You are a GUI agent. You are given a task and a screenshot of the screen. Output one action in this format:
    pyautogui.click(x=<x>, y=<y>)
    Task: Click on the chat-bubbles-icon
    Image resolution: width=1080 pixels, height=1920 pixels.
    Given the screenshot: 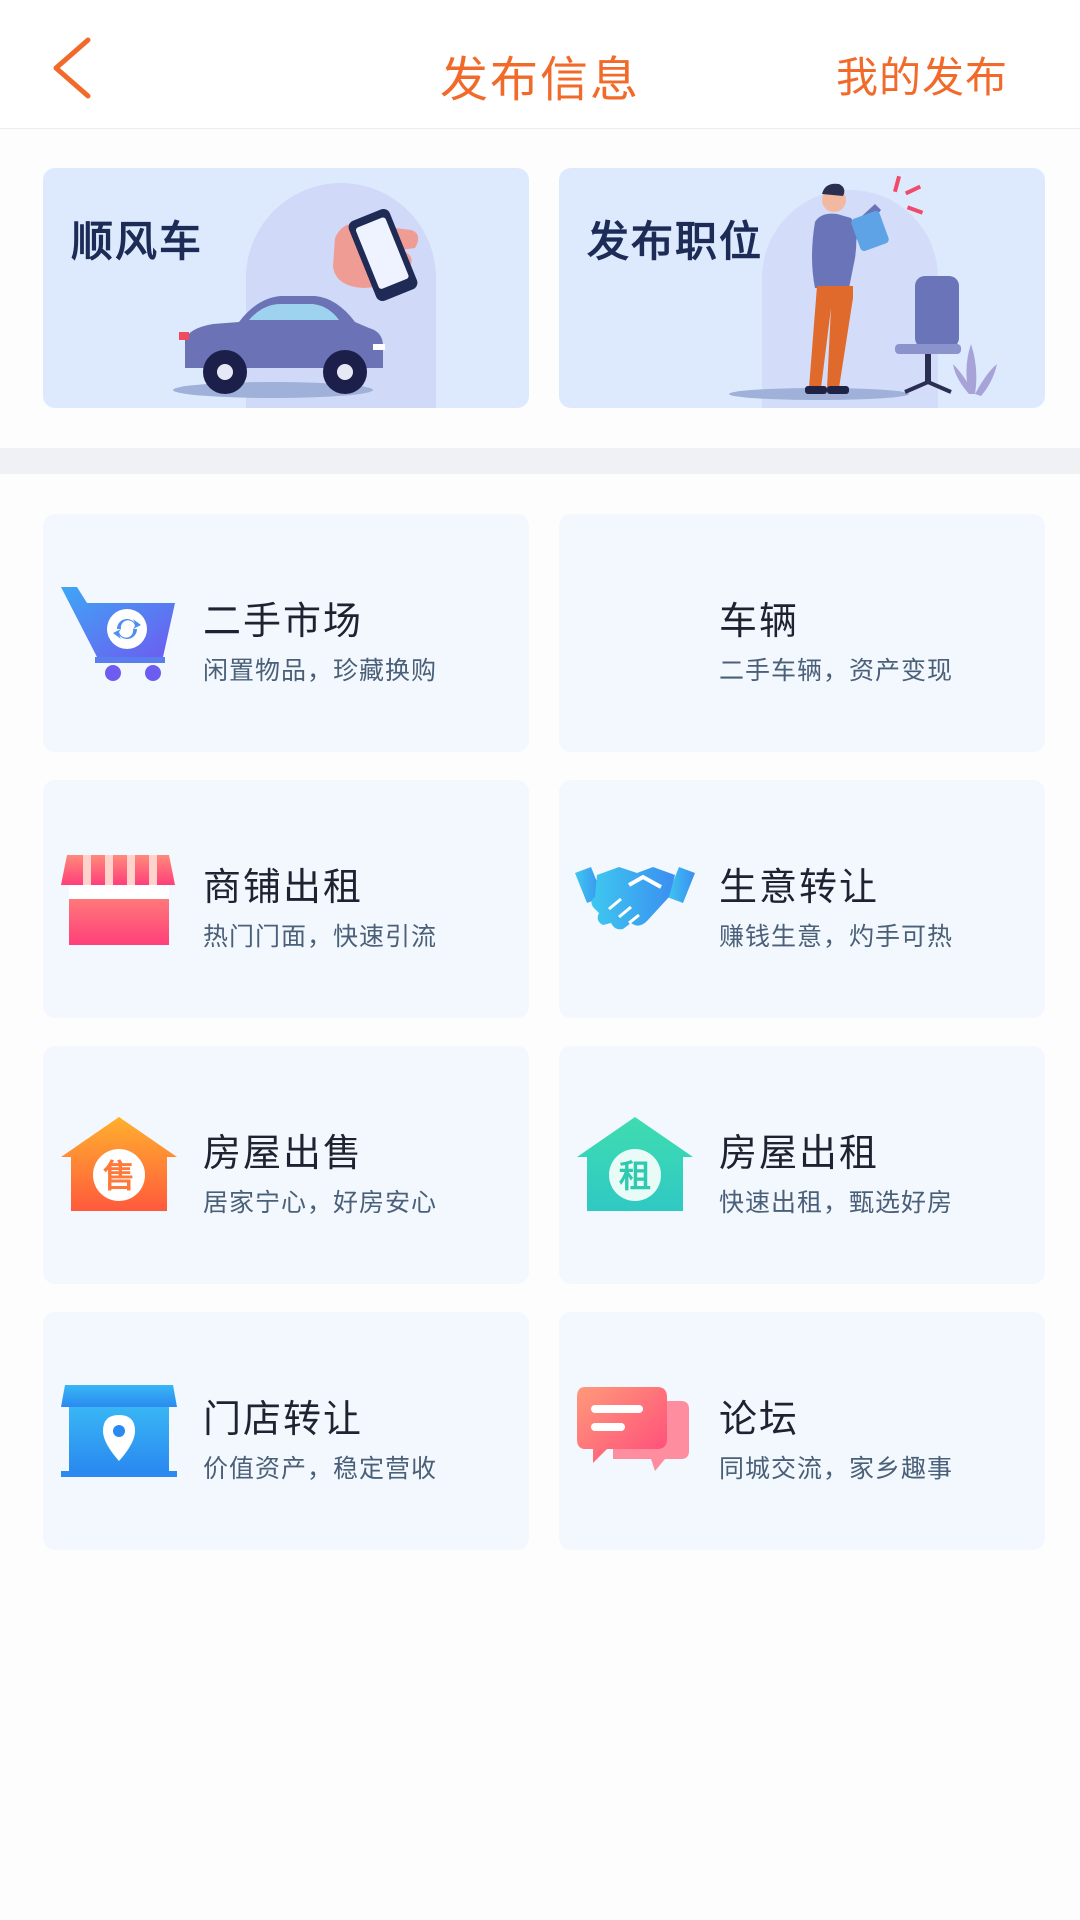 What is the action you would take?
    pyautogui.click(x=633, y=1429)
    